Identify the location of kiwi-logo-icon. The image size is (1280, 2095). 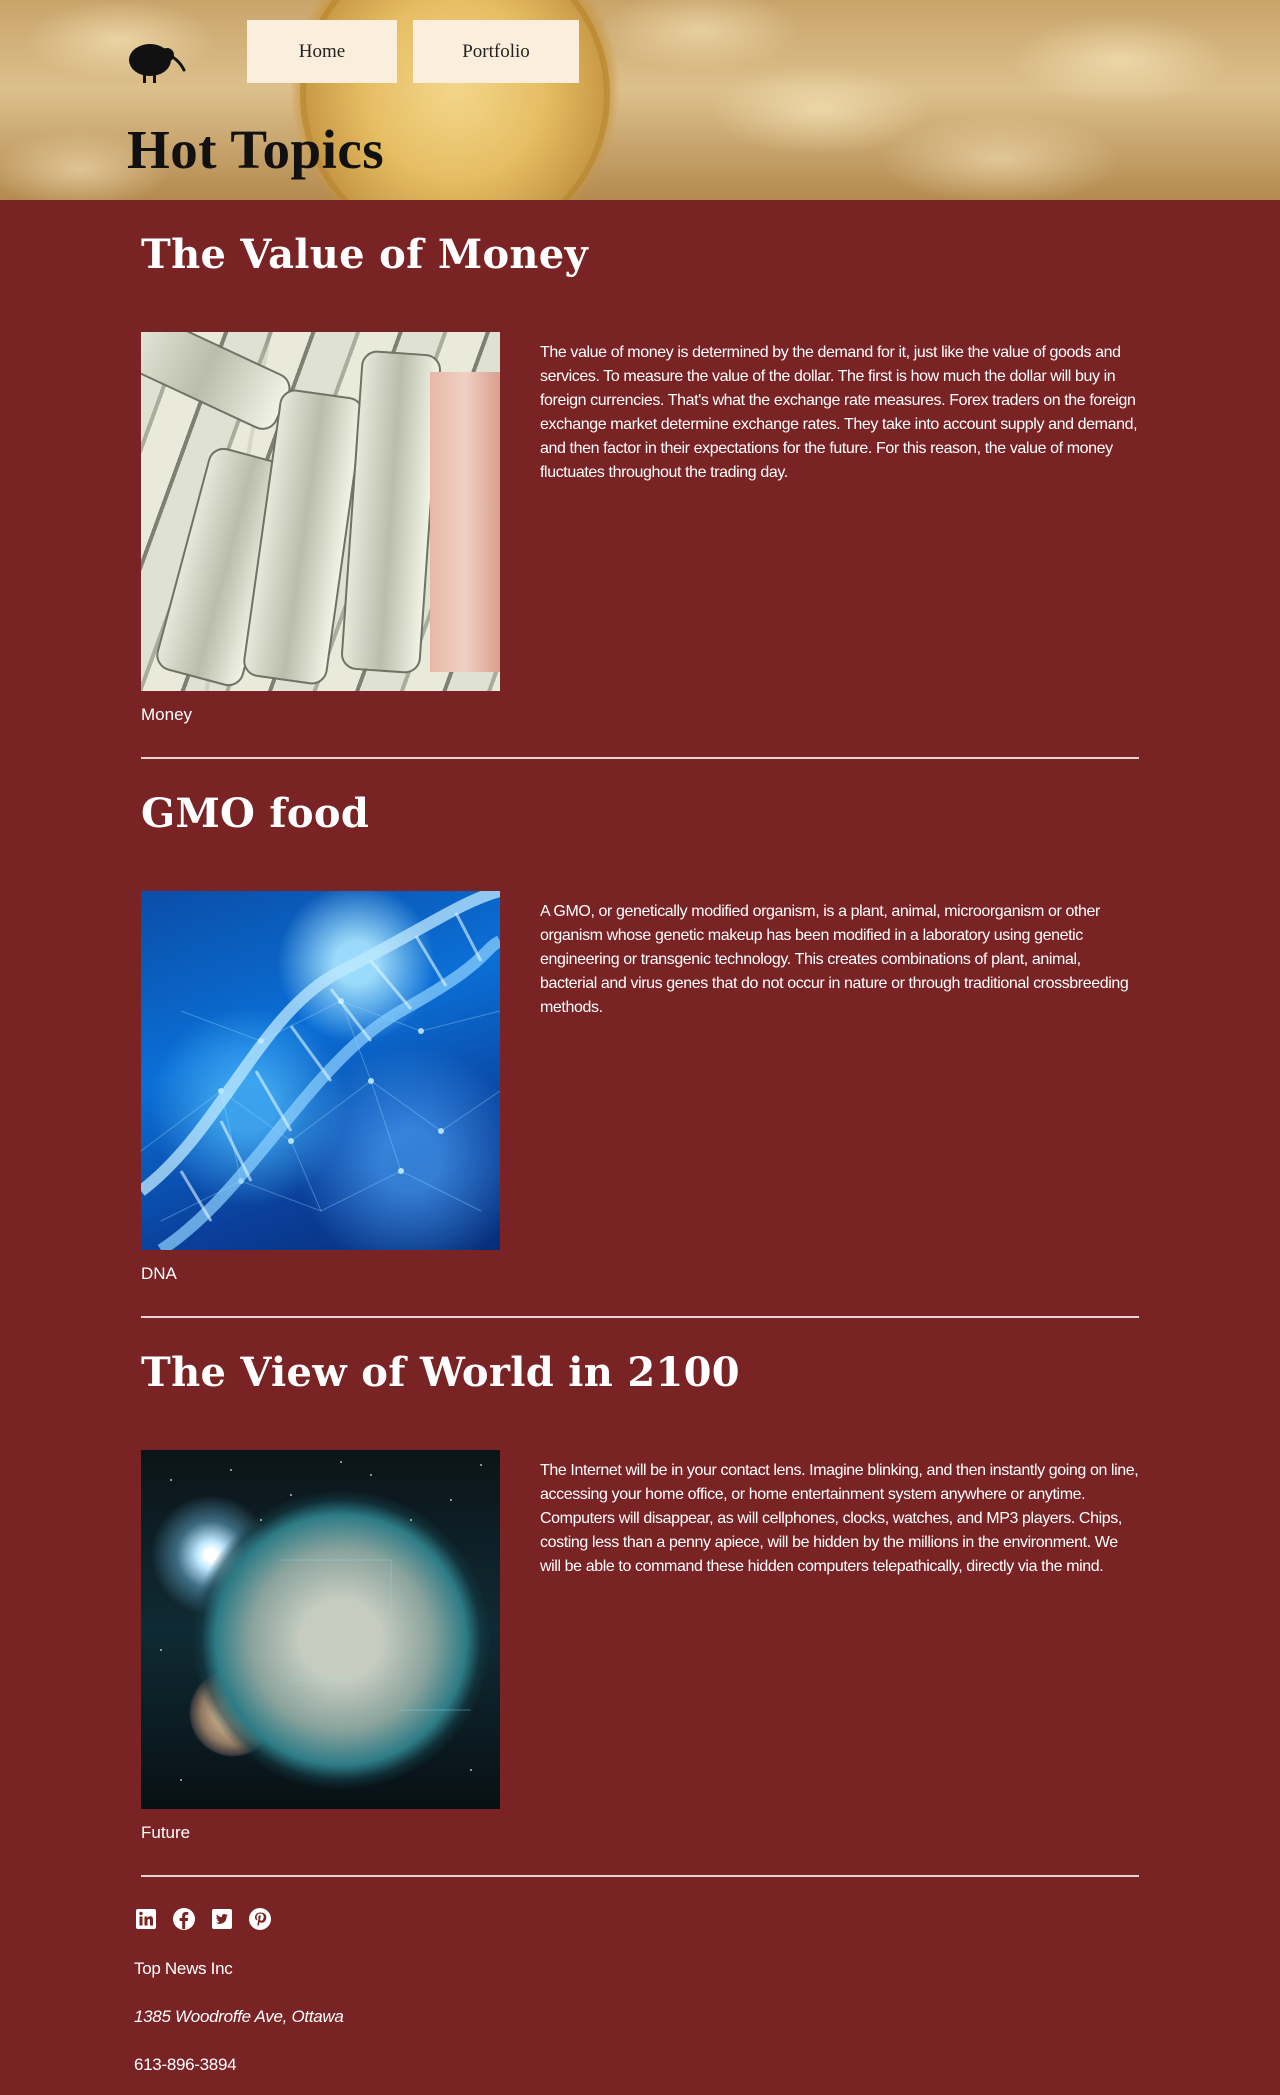
(156, 60).